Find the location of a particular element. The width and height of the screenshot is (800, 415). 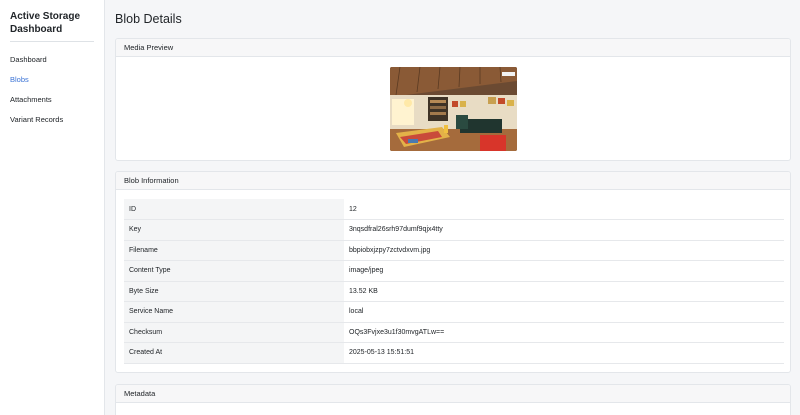

row-value-filename: bbpiobxjzpy7zctvdxvm.jpg is located at coordinates (564, 250).